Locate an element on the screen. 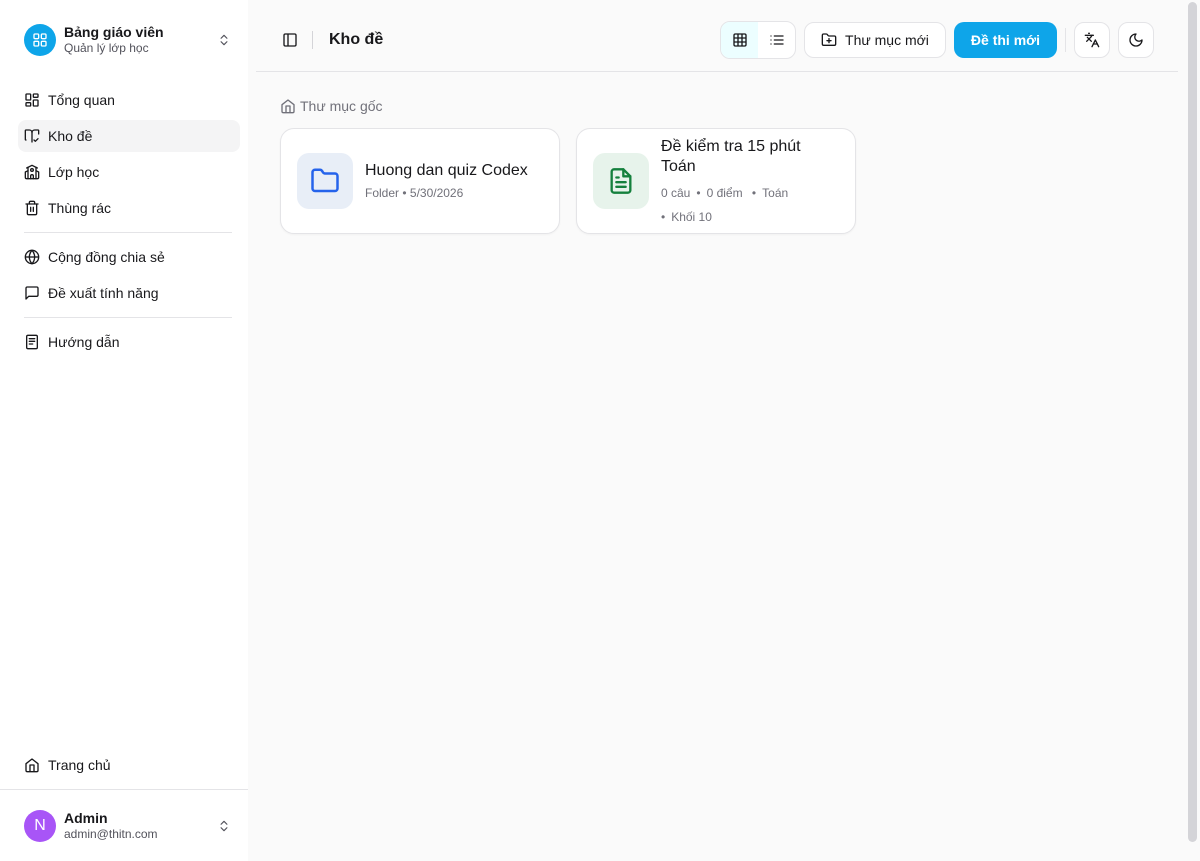 Image resolution: width=1200 pixels, height=861 pixels. card-date: 5/30/2026 is located at coordinates (436, 193).